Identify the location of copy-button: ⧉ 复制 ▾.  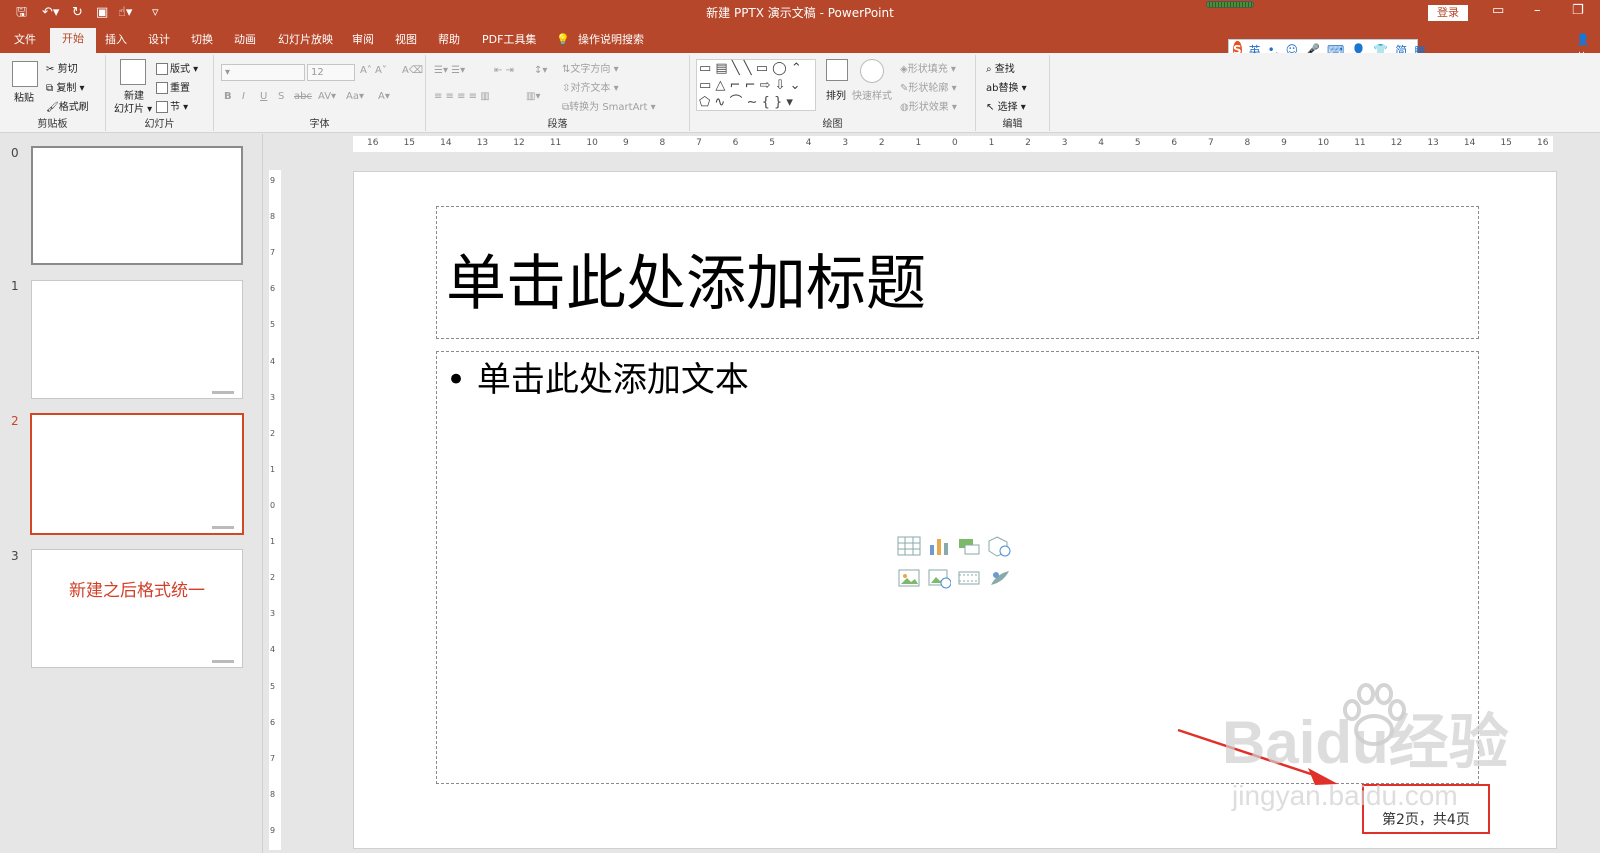
(65, 86).